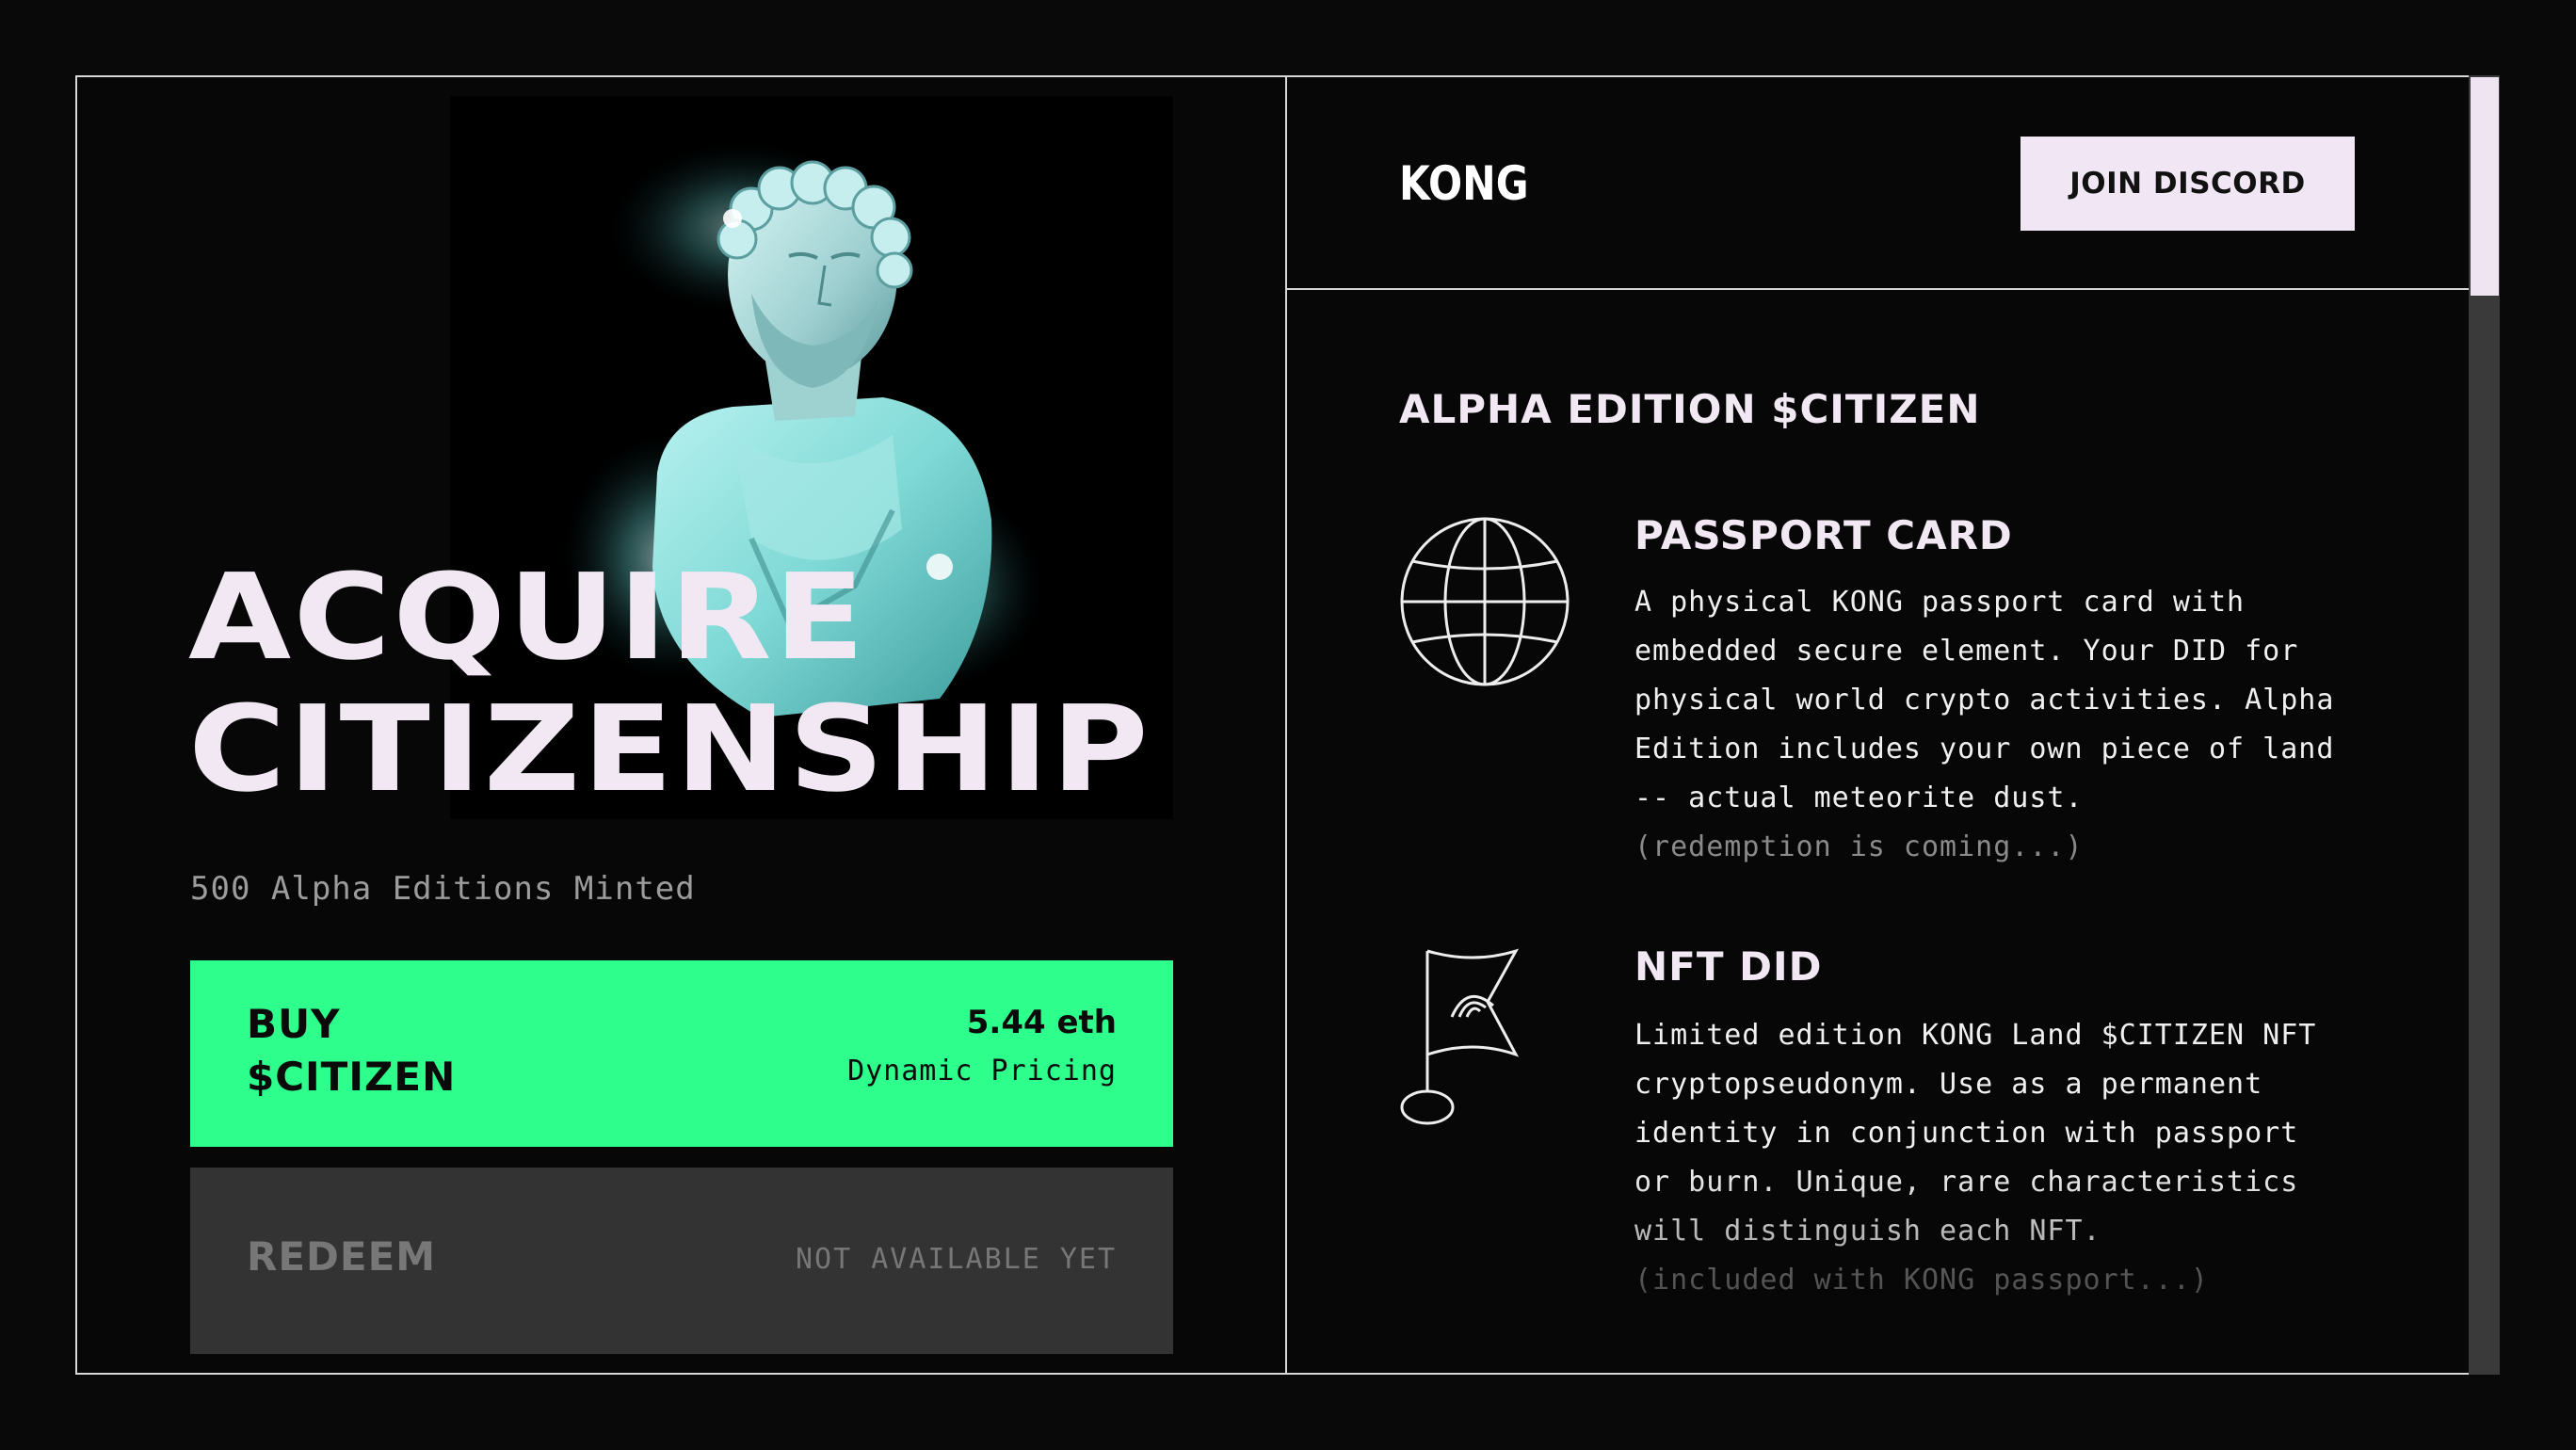 The height and width of the screenshot is (1450, 2576). Describe the element at coordinates (1464, 183) in the screenshot. I see `kong-logo: KONG` at that location.